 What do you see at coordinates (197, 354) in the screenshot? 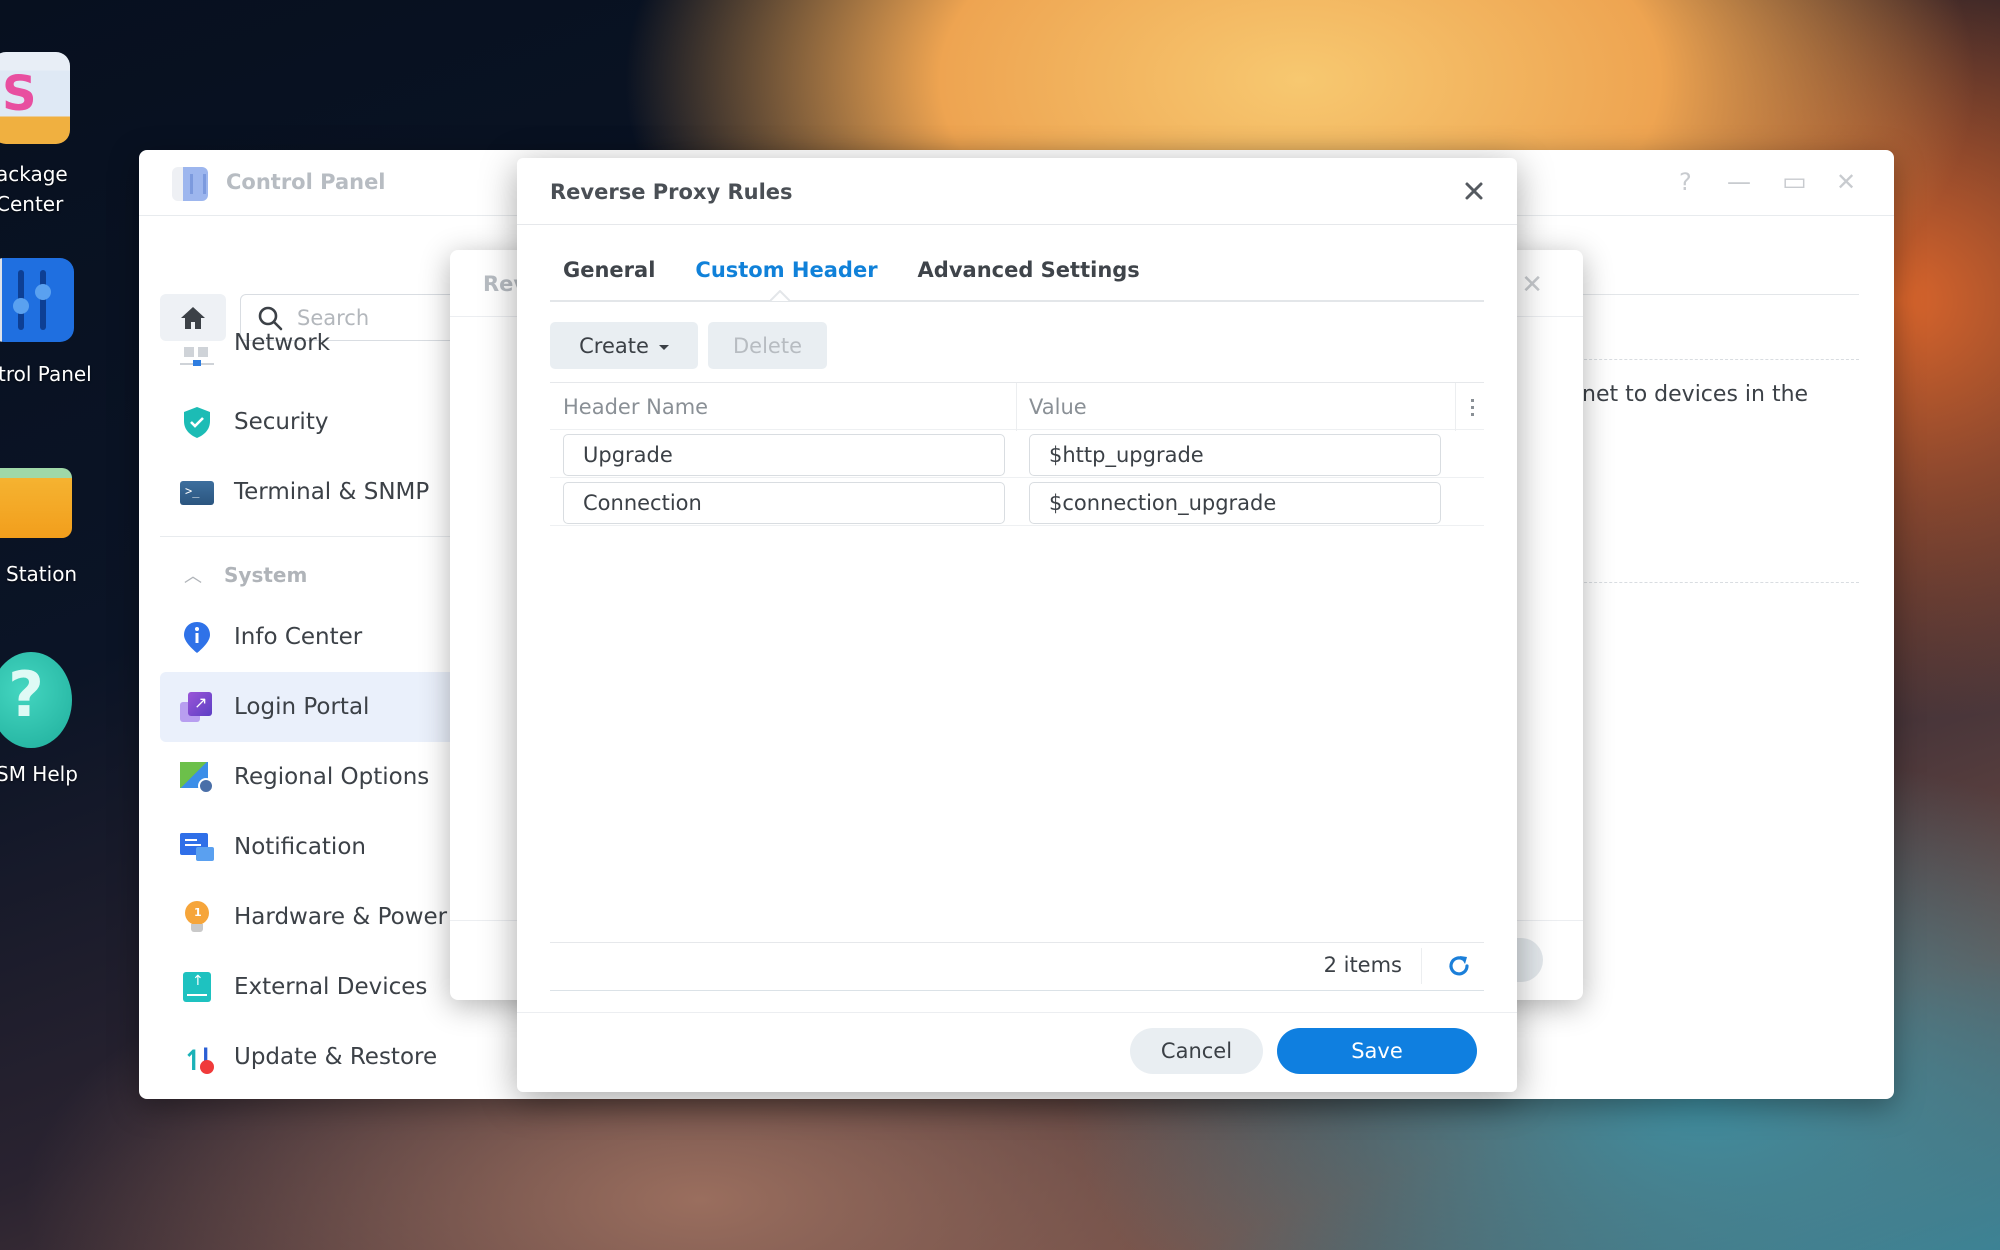
I see `network-icon` at bounding box center [197, 354].